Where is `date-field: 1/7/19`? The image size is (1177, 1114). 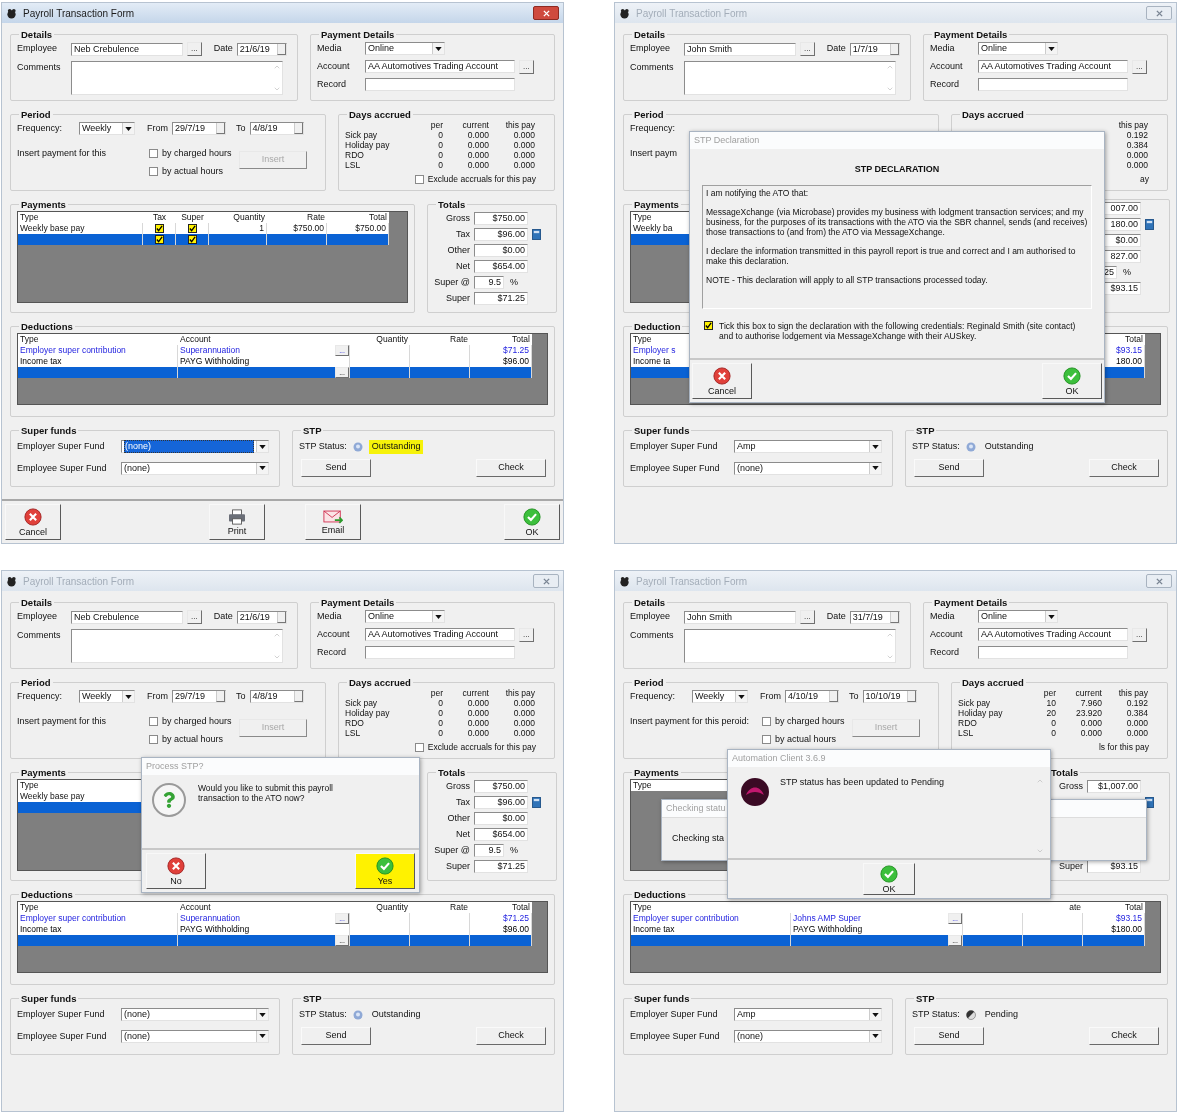 date-field: 1/7/19 is located at coordinates (874, 49).